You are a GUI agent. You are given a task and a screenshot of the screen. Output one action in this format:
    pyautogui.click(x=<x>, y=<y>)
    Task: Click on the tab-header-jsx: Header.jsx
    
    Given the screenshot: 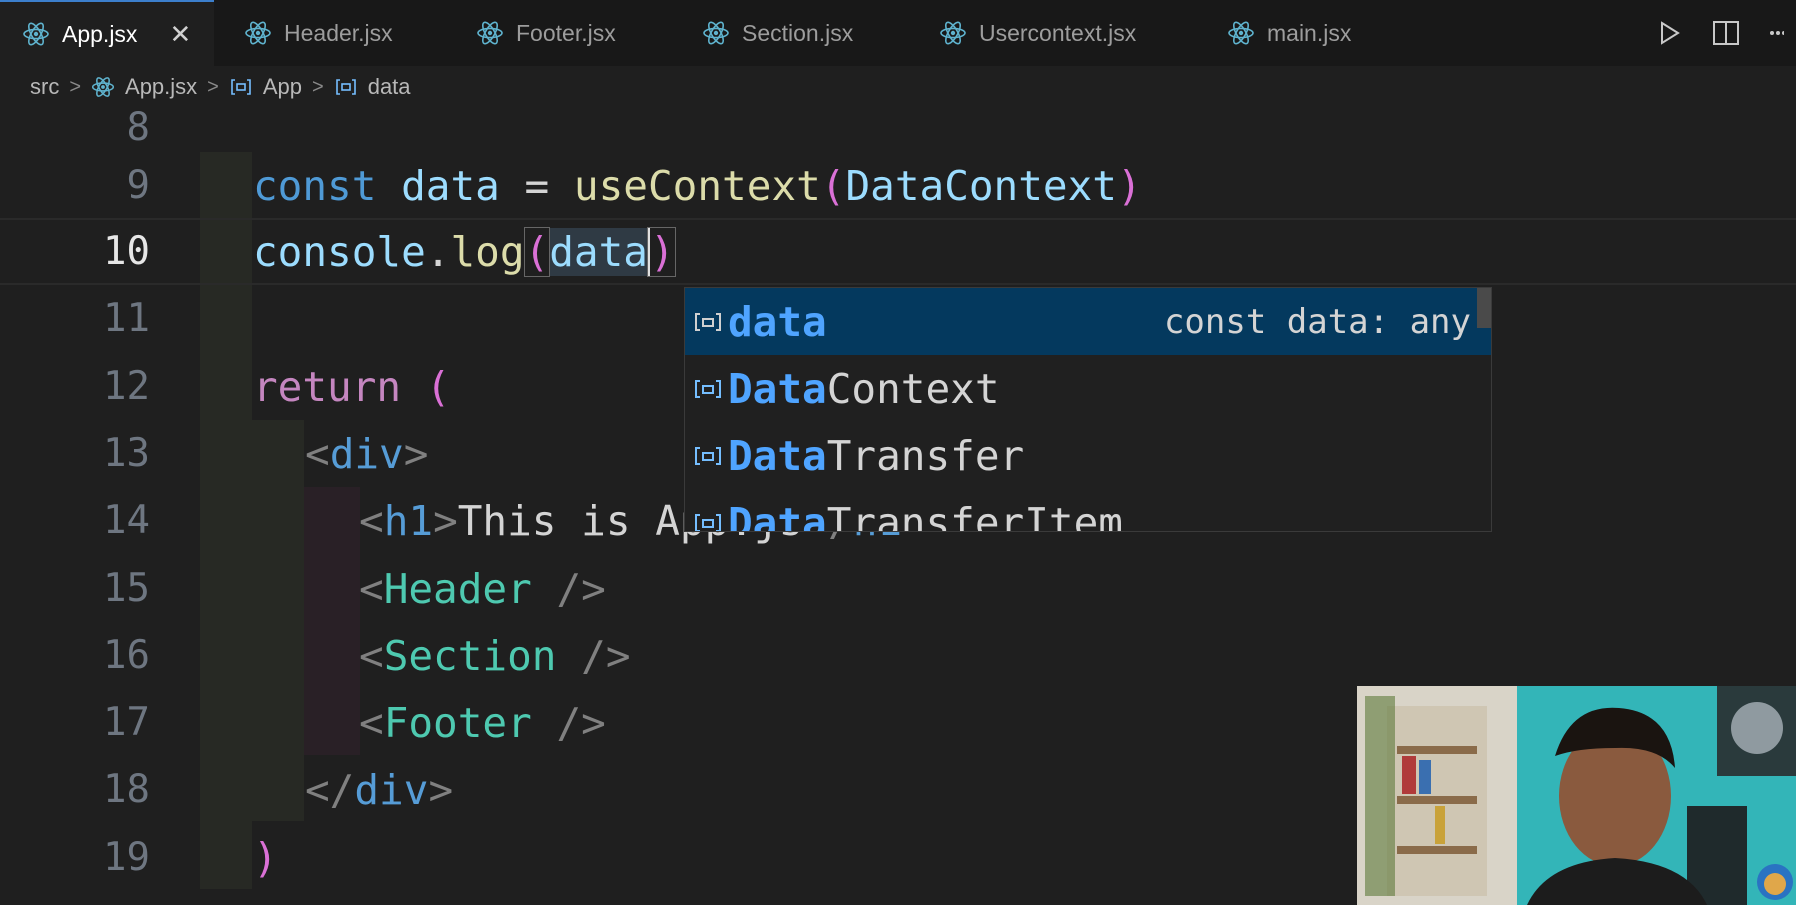 What is the action you would take?
    pyautogui.click(x=330, y=33)
    